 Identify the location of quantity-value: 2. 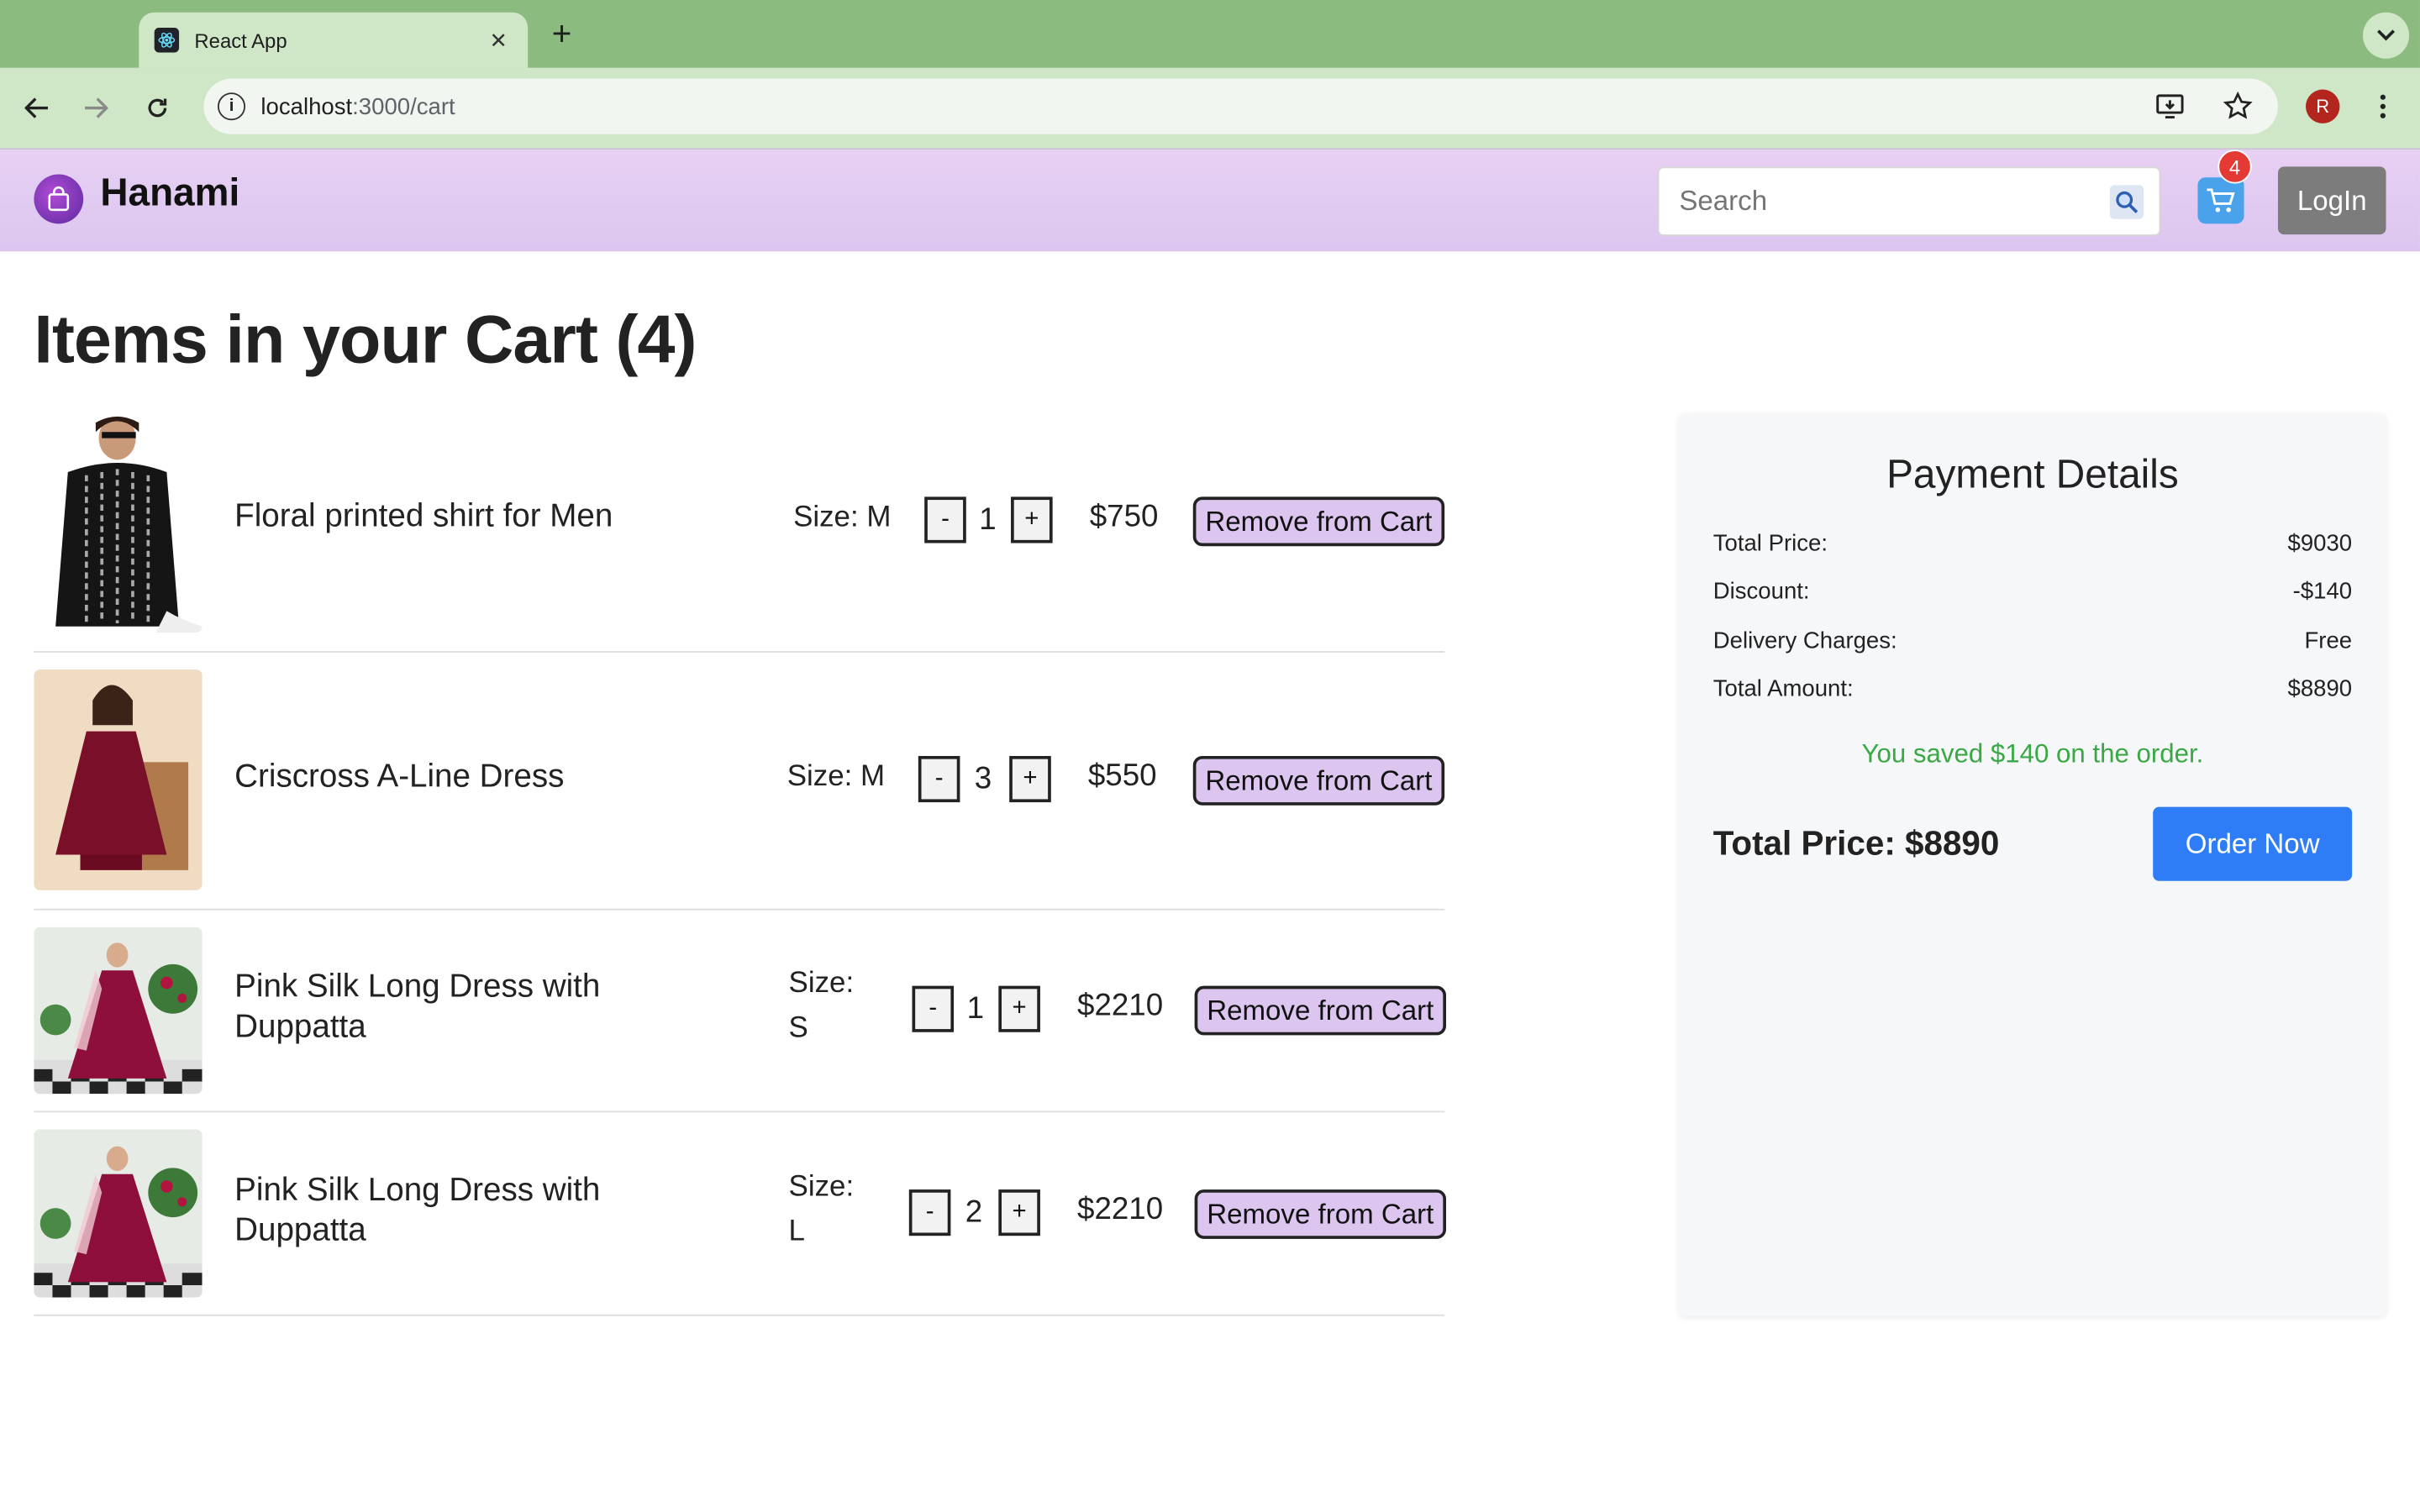
(974, 1212).